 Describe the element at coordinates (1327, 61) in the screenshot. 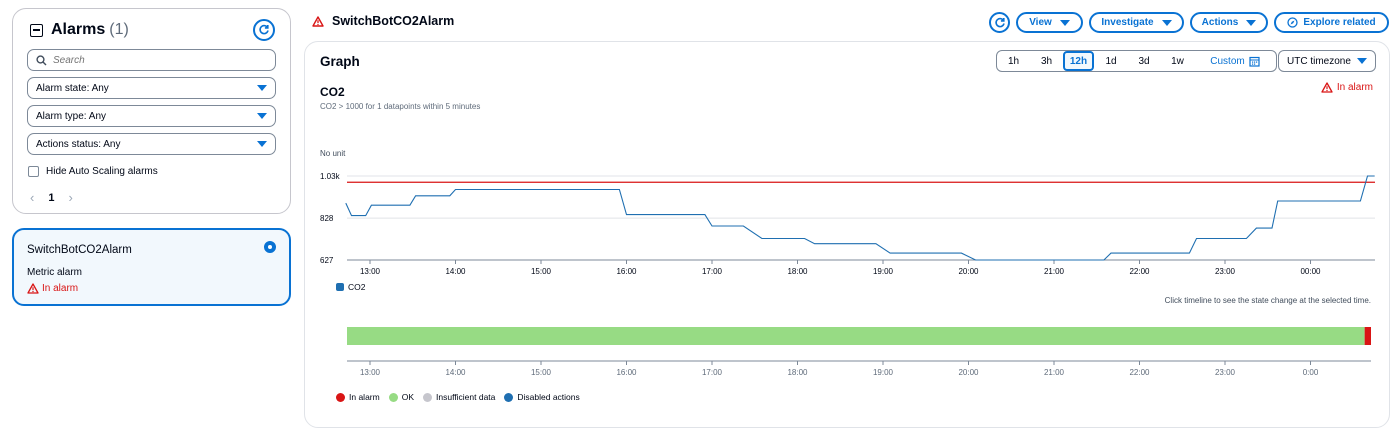

I see `timezone-select: UTC timezone` at that location.